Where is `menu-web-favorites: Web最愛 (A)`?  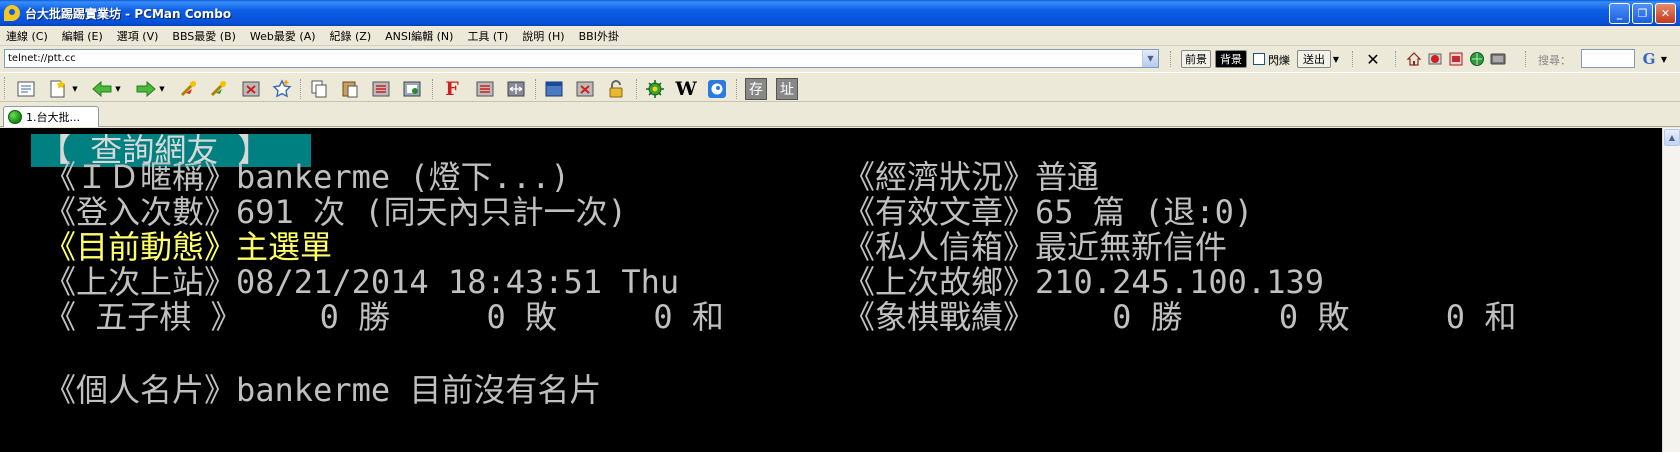 menu-web-favorites: Web最愛 (A) is located at coordinates (283, 36).